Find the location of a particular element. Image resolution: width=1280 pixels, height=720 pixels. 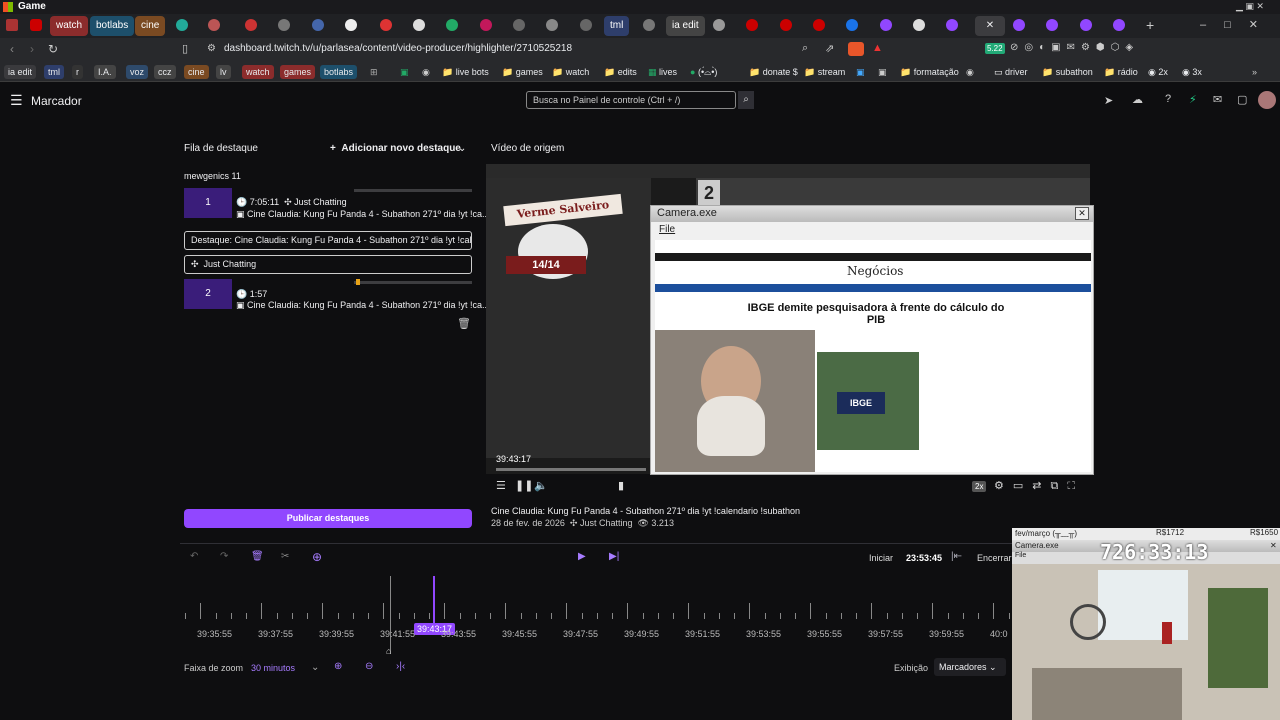

tab-cine: cine is located at coordinates (150, 26).